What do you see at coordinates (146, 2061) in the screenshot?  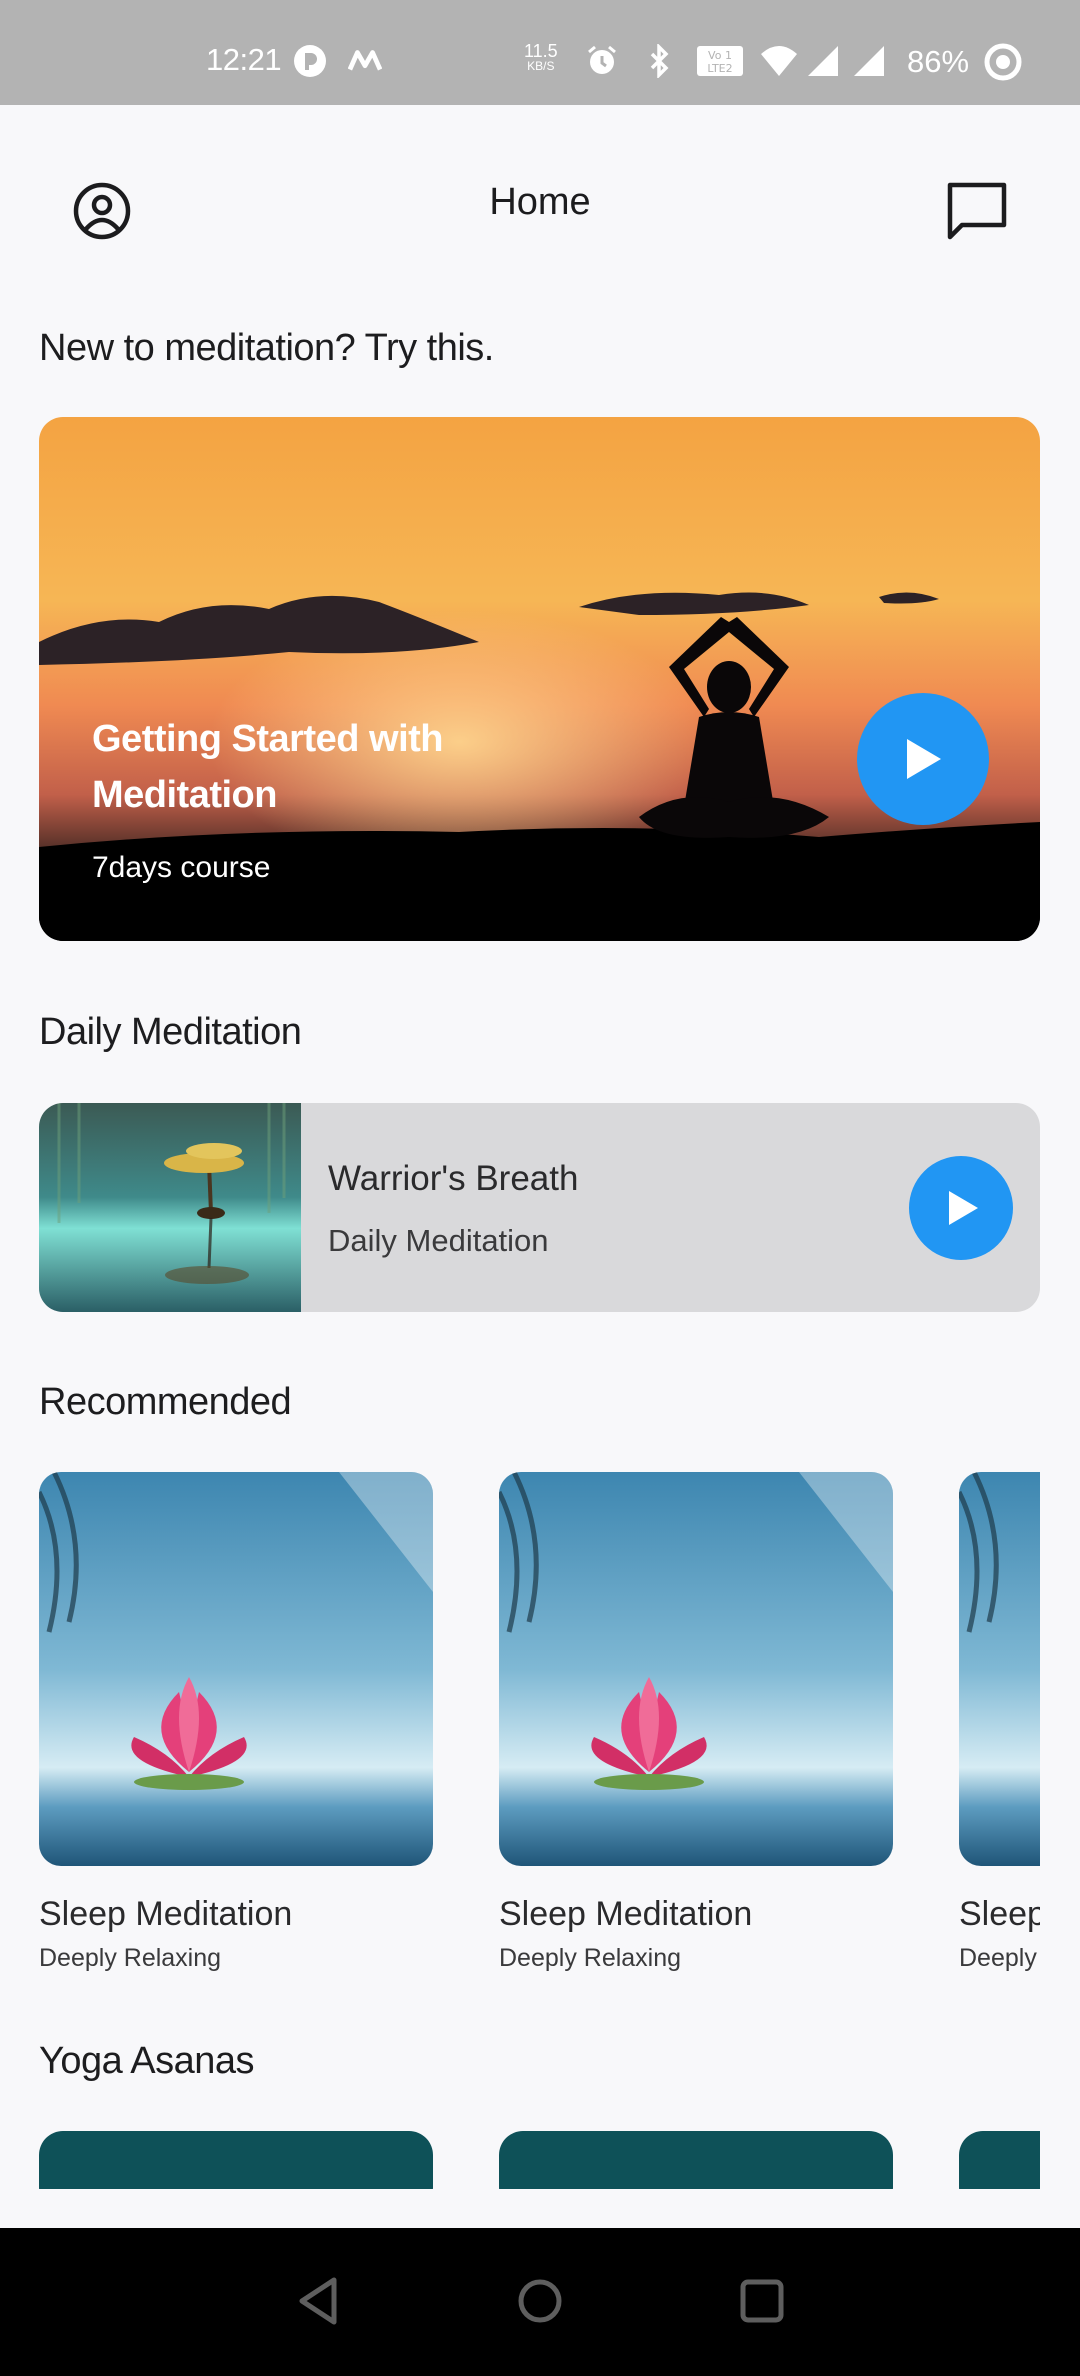 I see `yoga-section-title: Yoga Asanas` at bounding box center [146, 2061].